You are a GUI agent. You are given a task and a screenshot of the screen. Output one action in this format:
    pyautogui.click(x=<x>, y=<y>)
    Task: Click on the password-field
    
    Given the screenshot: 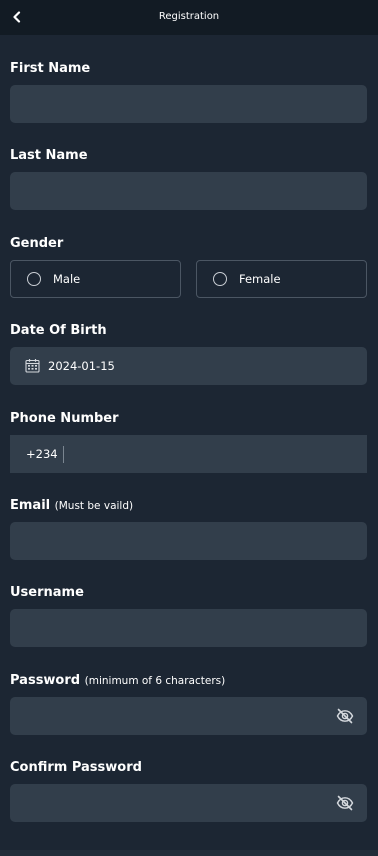 What is the action you would take?
    pyautogui.click(x=188, y=716)
    